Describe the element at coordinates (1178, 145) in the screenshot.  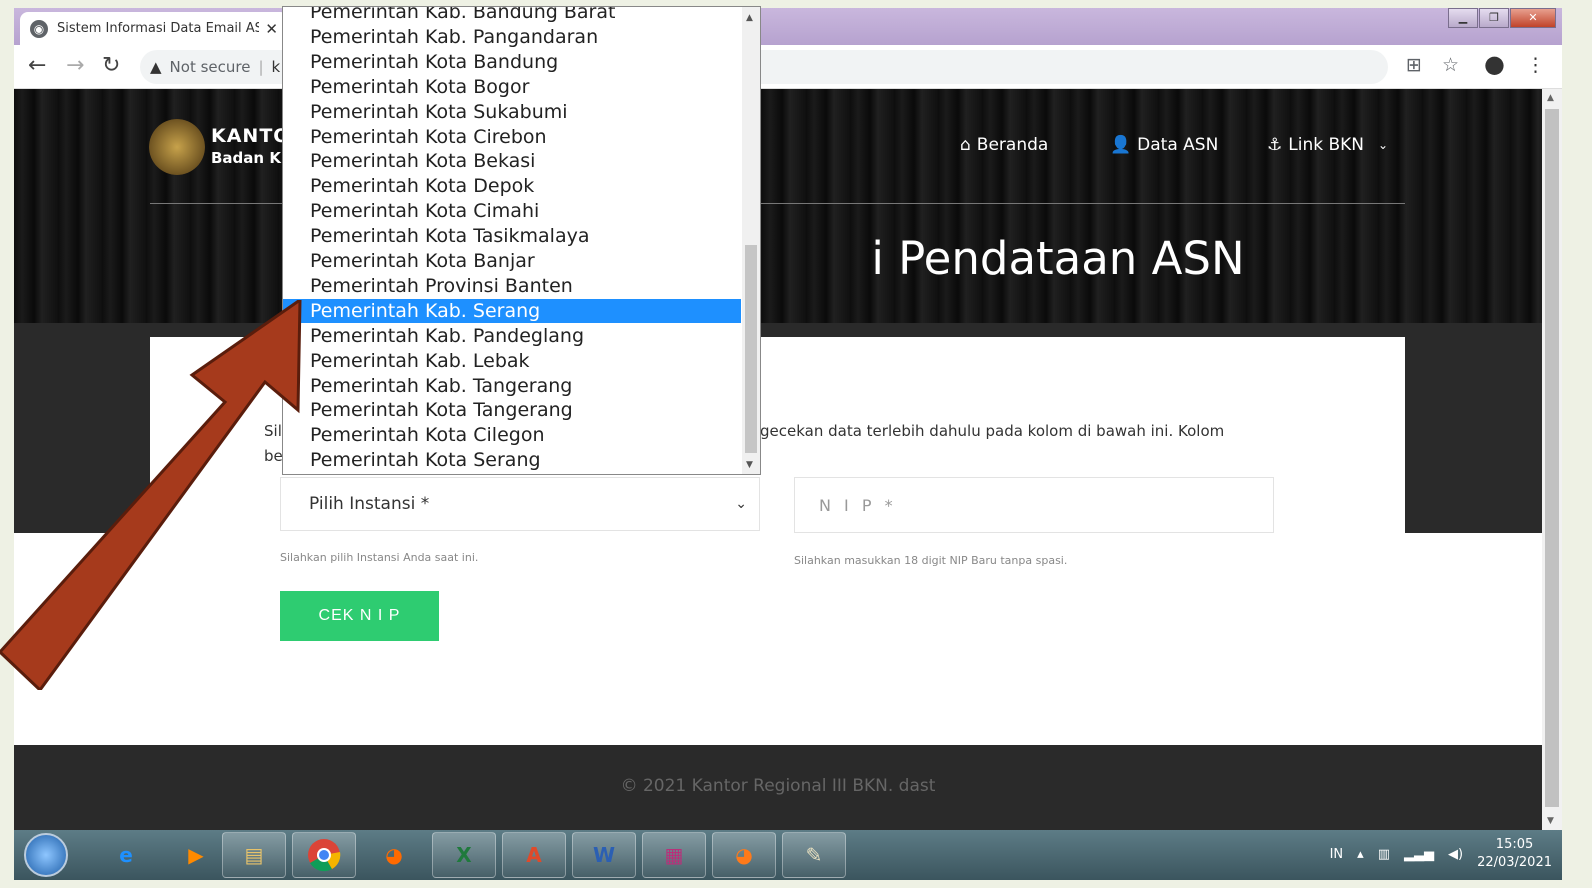
I see `nav-data-asn-label: Data ASN` at that location.